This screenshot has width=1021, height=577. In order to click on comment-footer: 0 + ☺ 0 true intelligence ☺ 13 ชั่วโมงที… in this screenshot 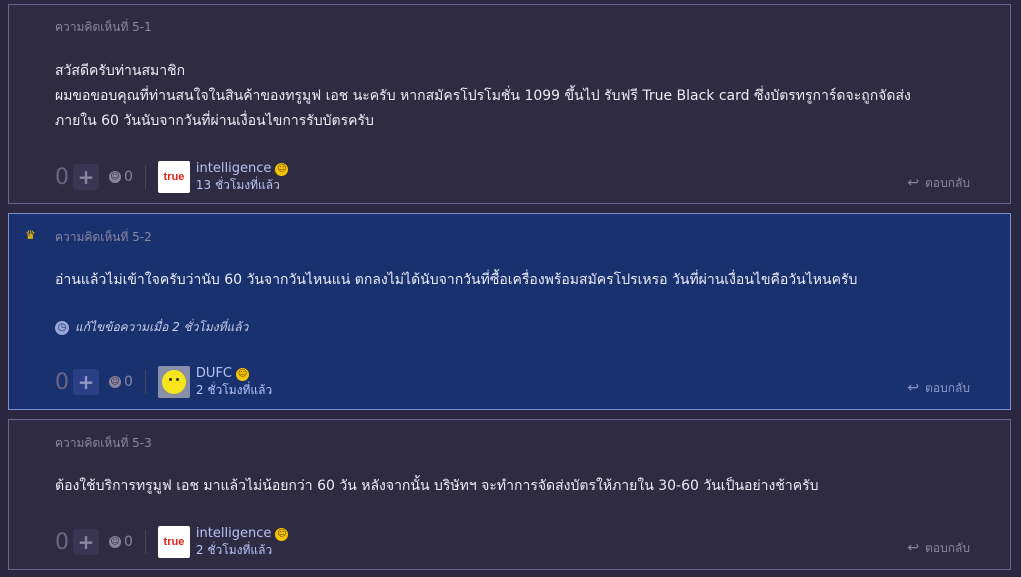, I will do `click(512, 177)`.